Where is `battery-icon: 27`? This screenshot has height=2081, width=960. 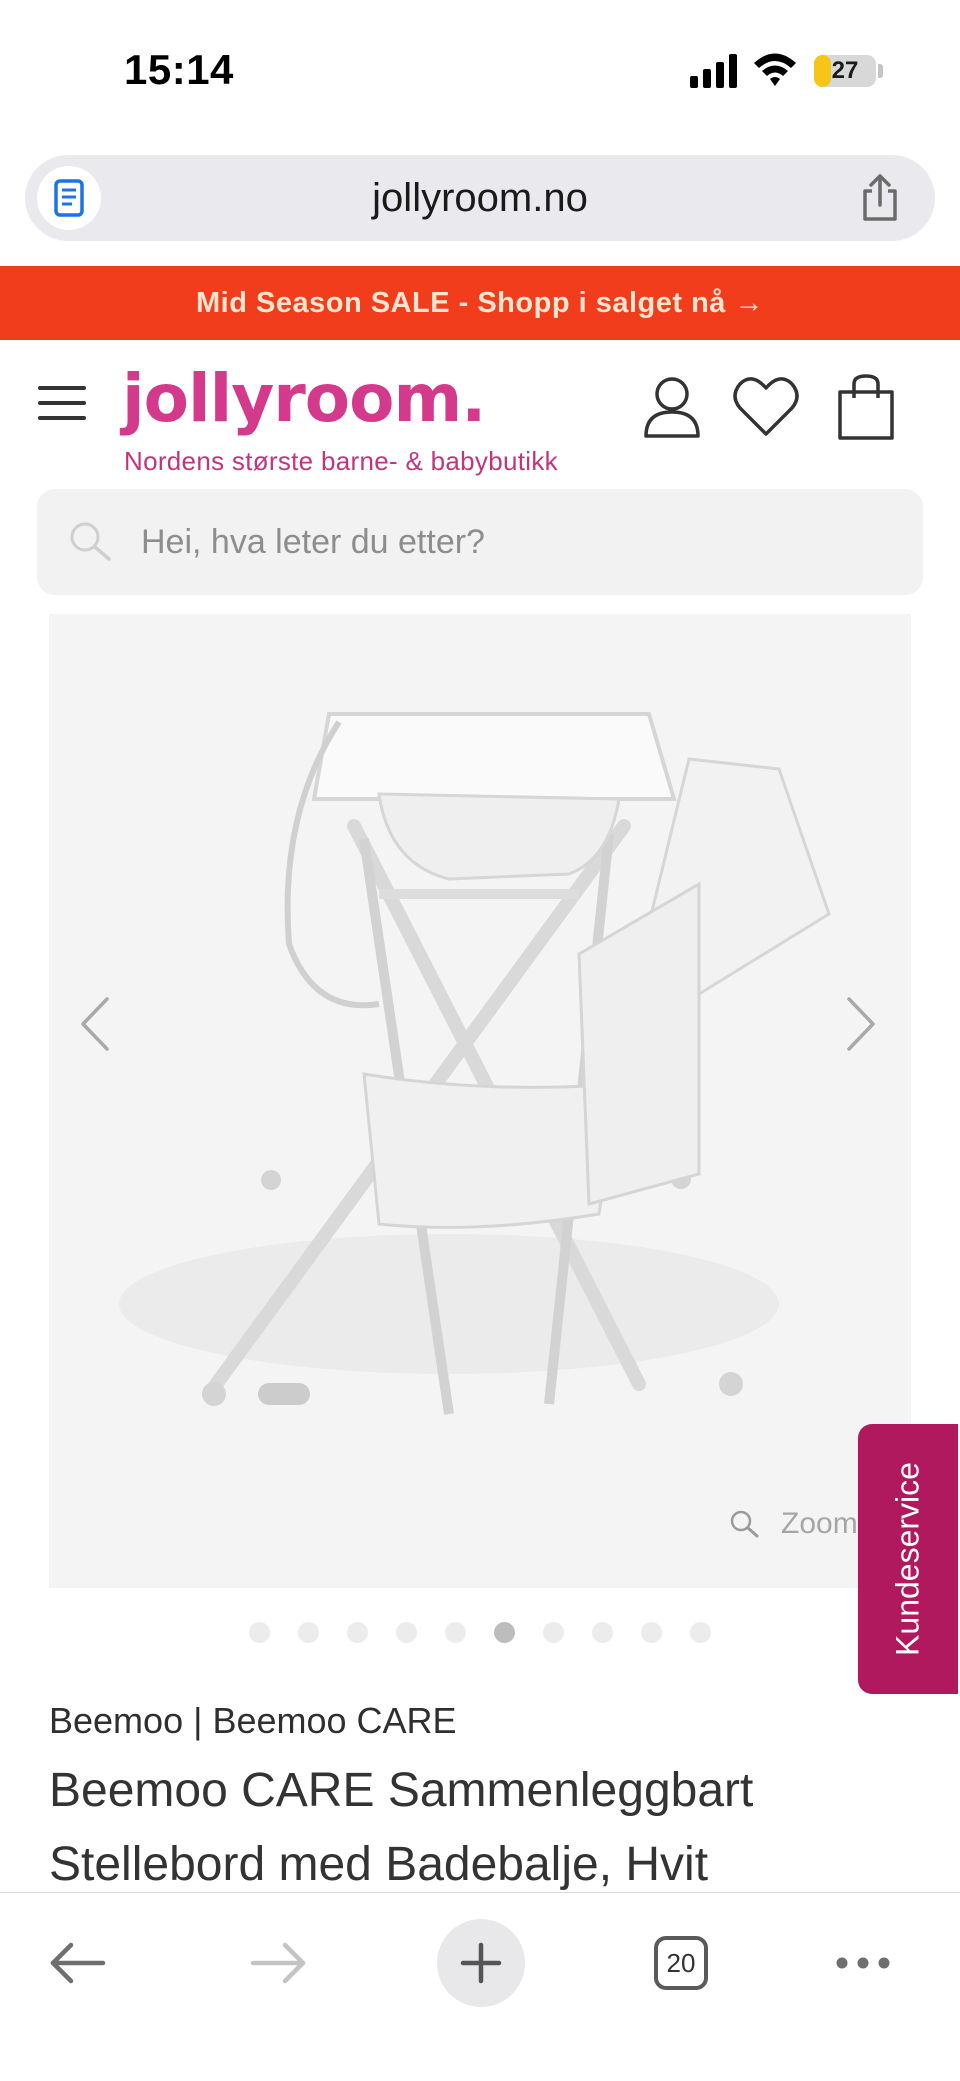
battery-icon: 27 is located at coordinates (845, 71).